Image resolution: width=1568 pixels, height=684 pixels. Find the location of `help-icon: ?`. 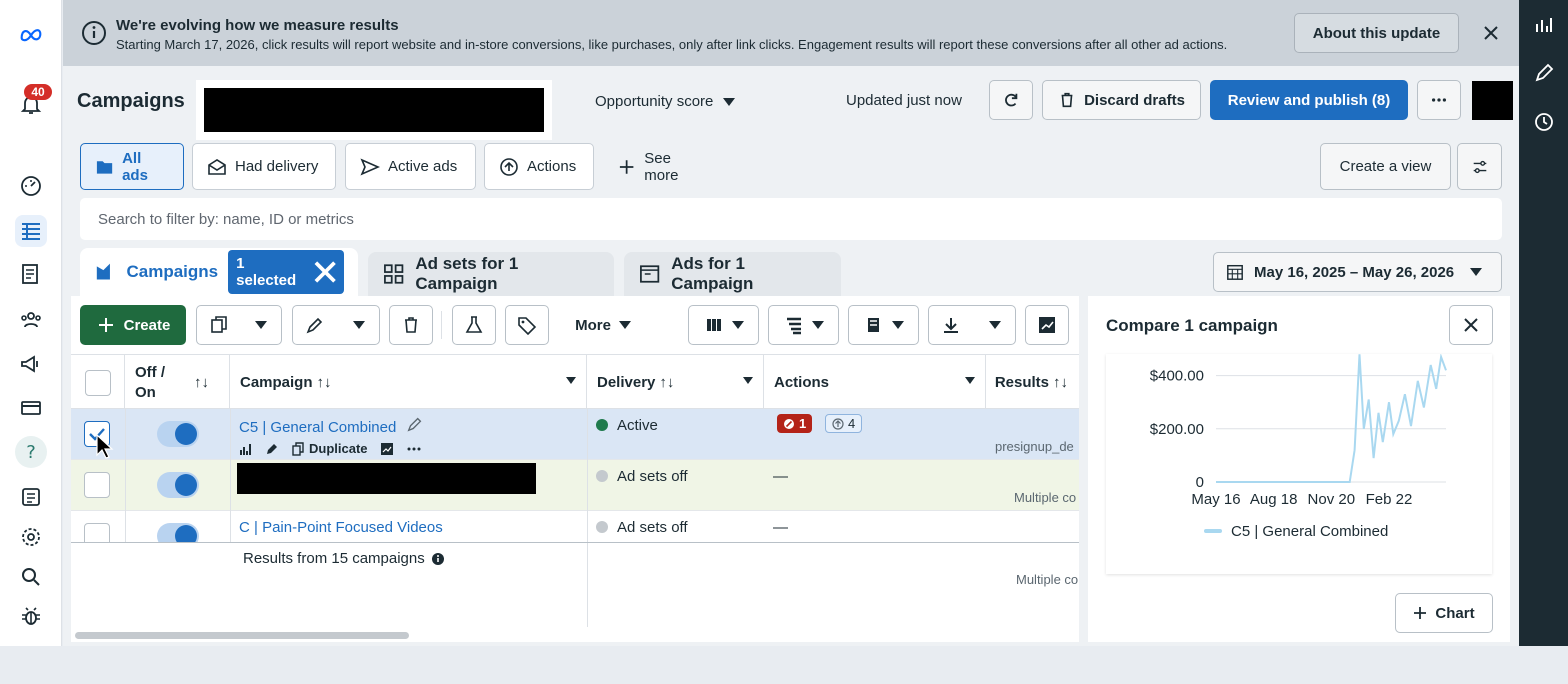

help-icon: ? is located at coordinates (31, 452).